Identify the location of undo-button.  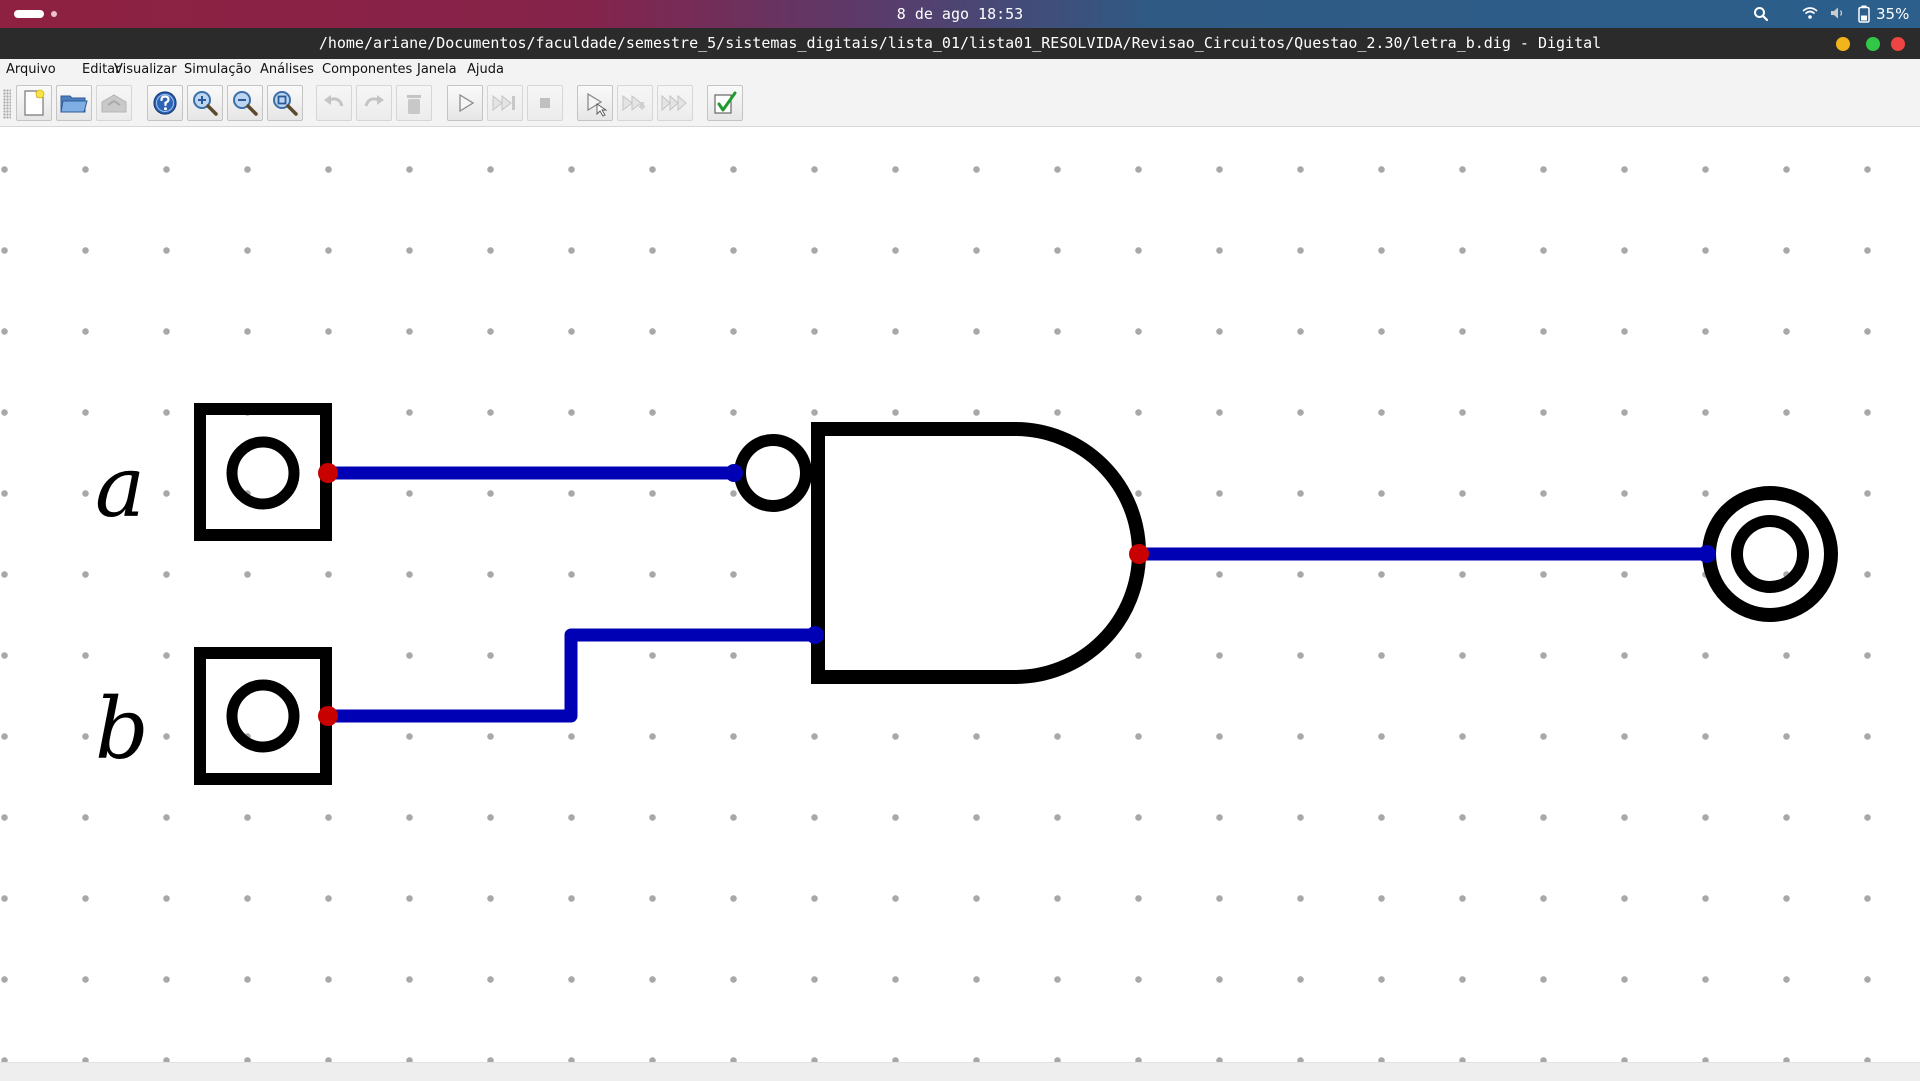
(334, 103).